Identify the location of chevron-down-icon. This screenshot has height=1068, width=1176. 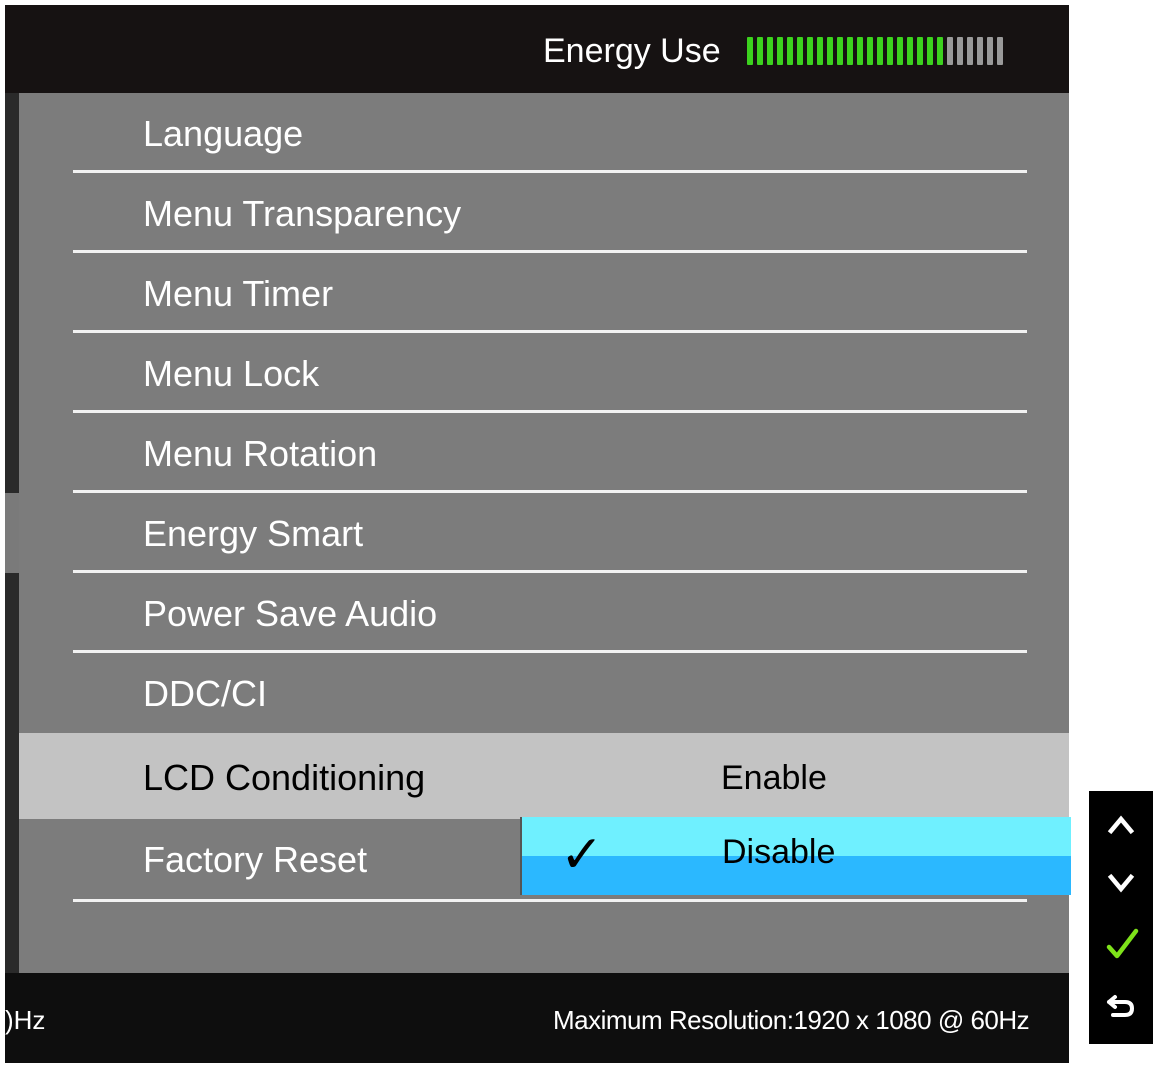
(1121, 883).